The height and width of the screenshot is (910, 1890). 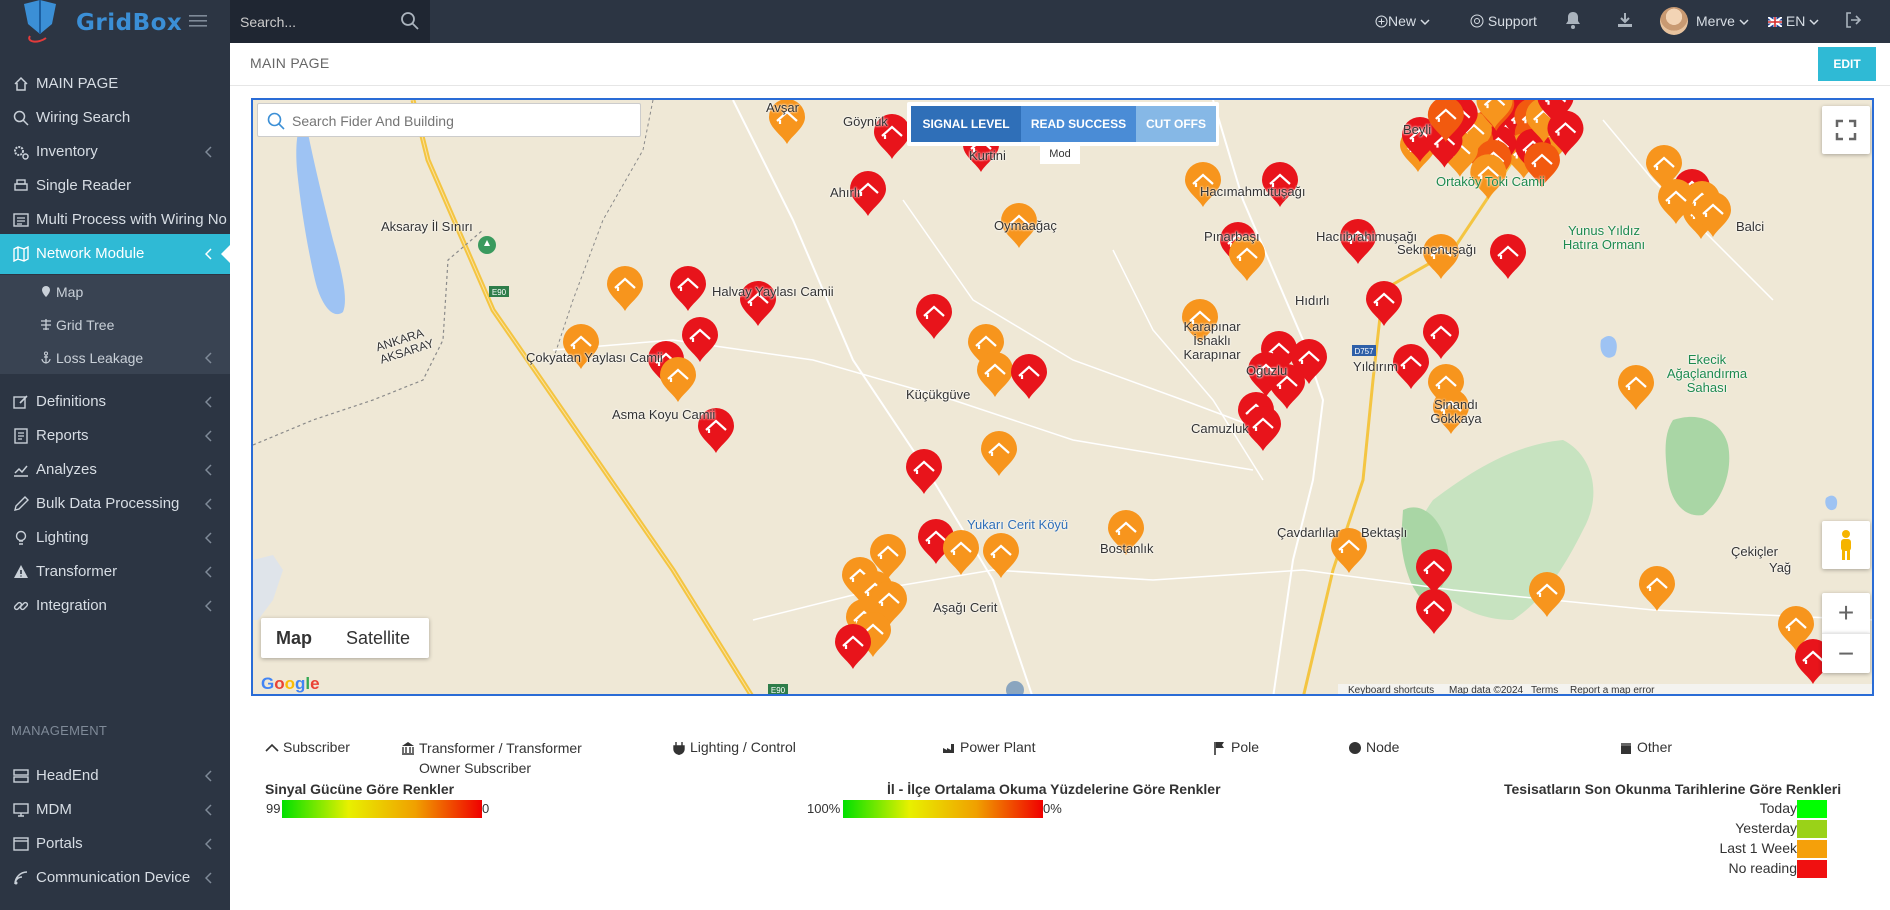 I want to click on place-label: Sekmenuşağı, so click(x=1437, y=249).